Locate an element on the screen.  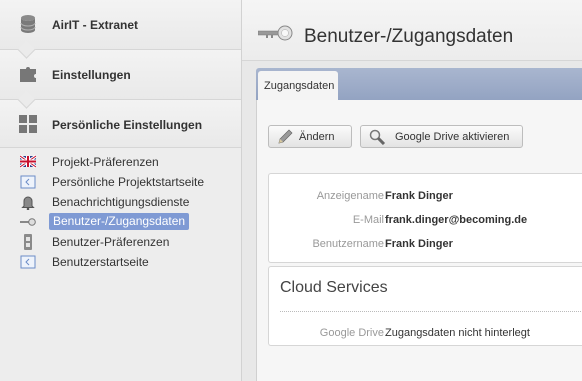
database-icon is located at coordinates (28, 24).